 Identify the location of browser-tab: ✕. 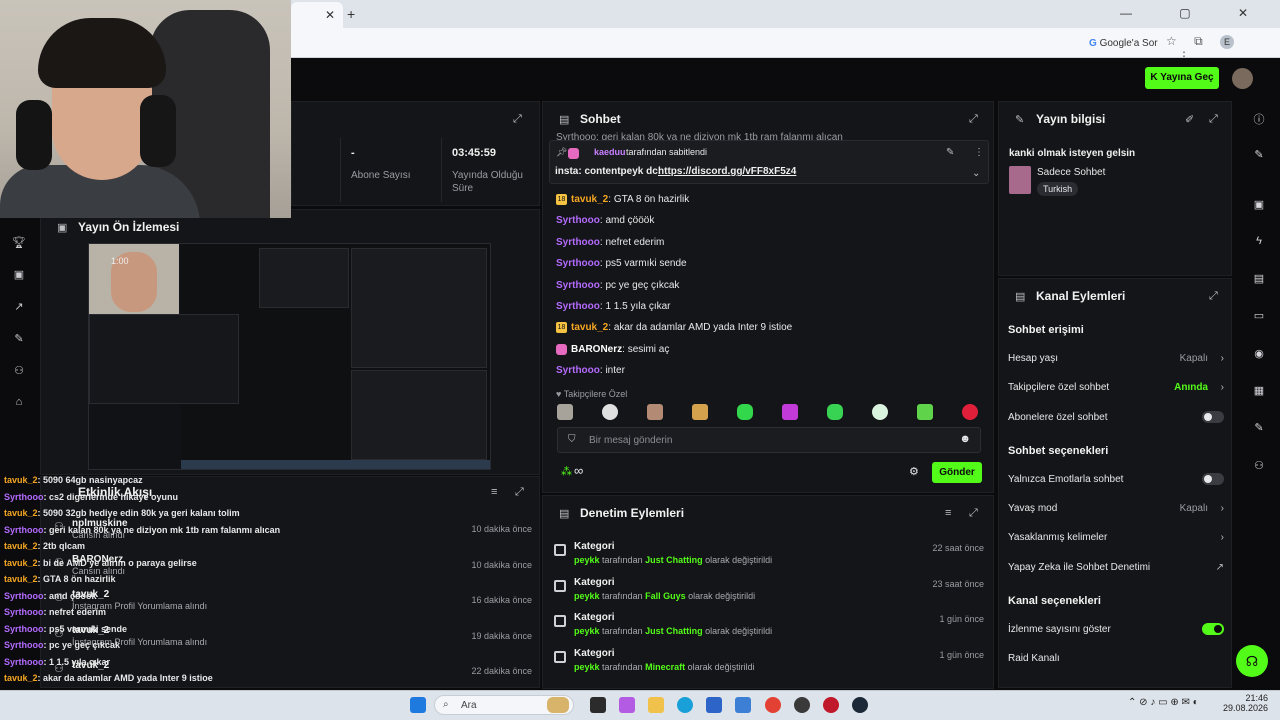
(317, 15).